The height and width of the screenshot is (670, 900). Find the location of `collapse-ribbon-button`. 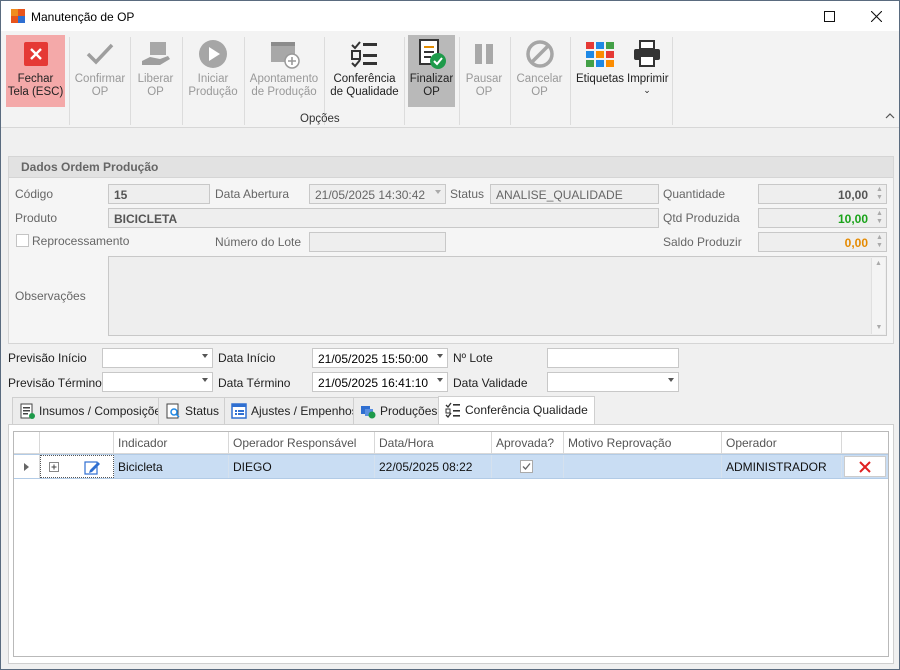

collapse-ribbon-button is located at coordinates (890, 114).